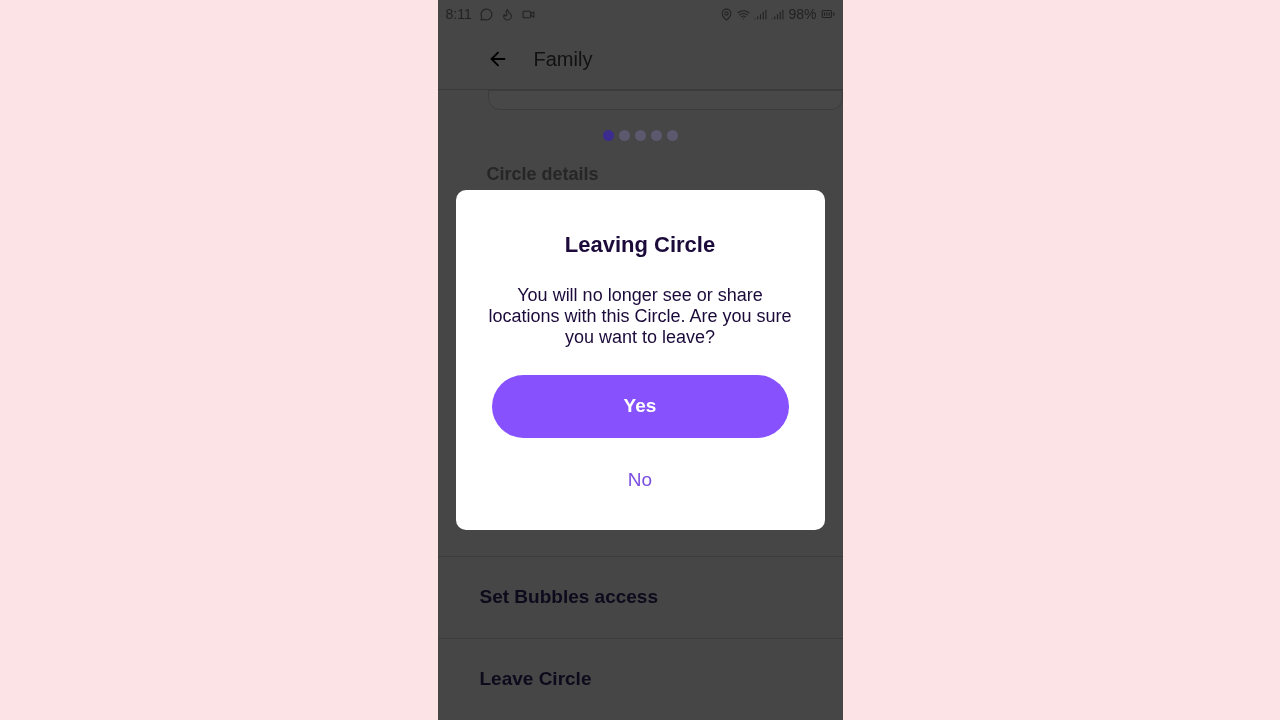 This screenshot has width=1280, height=720. What do you see at coordinates (507, 14) in the screenshot?
I see `flame-icon` at bounding box center [507, 14].